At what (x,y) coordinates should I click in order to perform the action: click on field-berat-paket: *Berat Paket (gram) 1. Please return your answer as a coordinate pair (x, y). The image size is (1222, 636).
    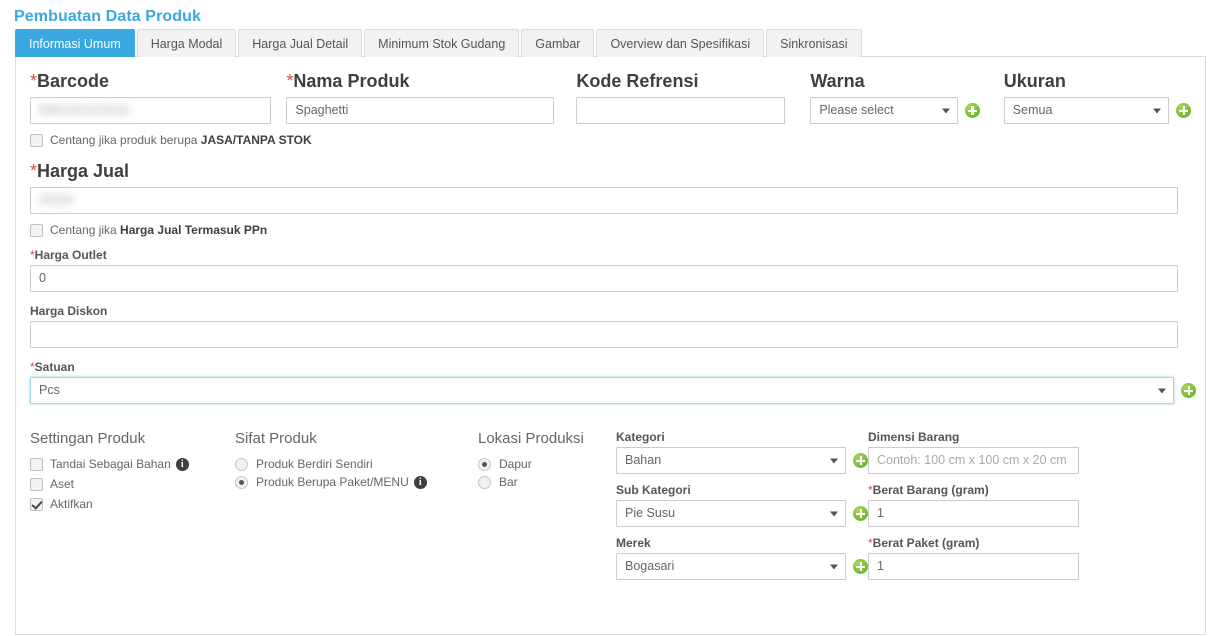
    Looking at the image, I should click on (984, 558).